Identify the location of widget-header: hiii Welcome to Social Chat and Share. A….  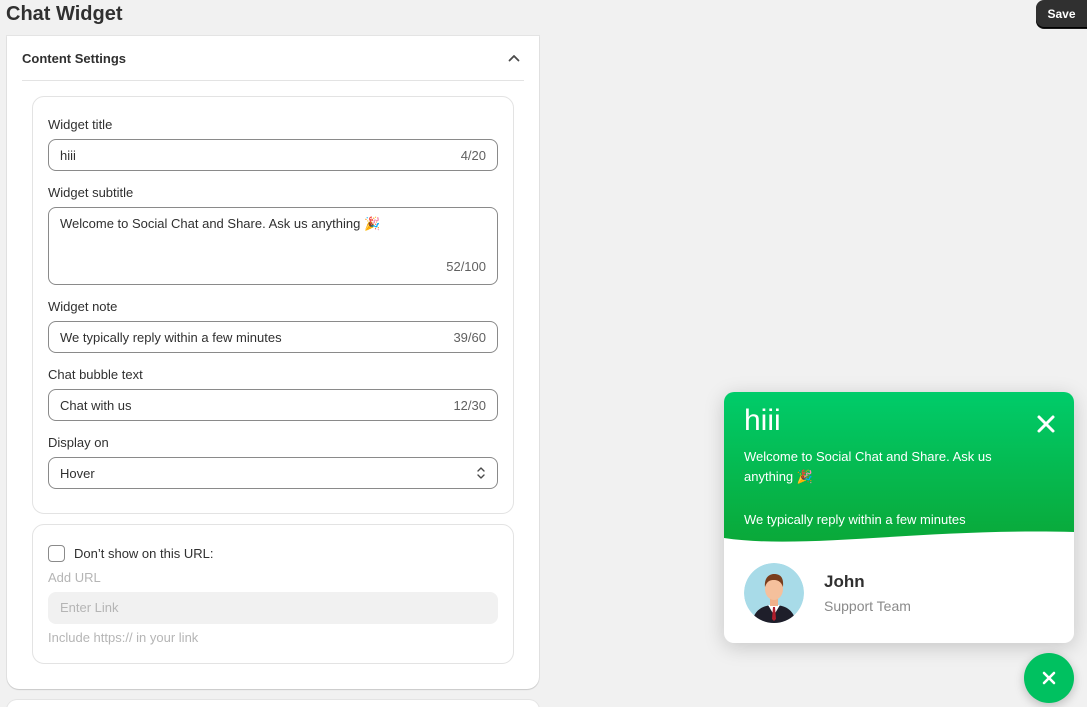
(899, 468).